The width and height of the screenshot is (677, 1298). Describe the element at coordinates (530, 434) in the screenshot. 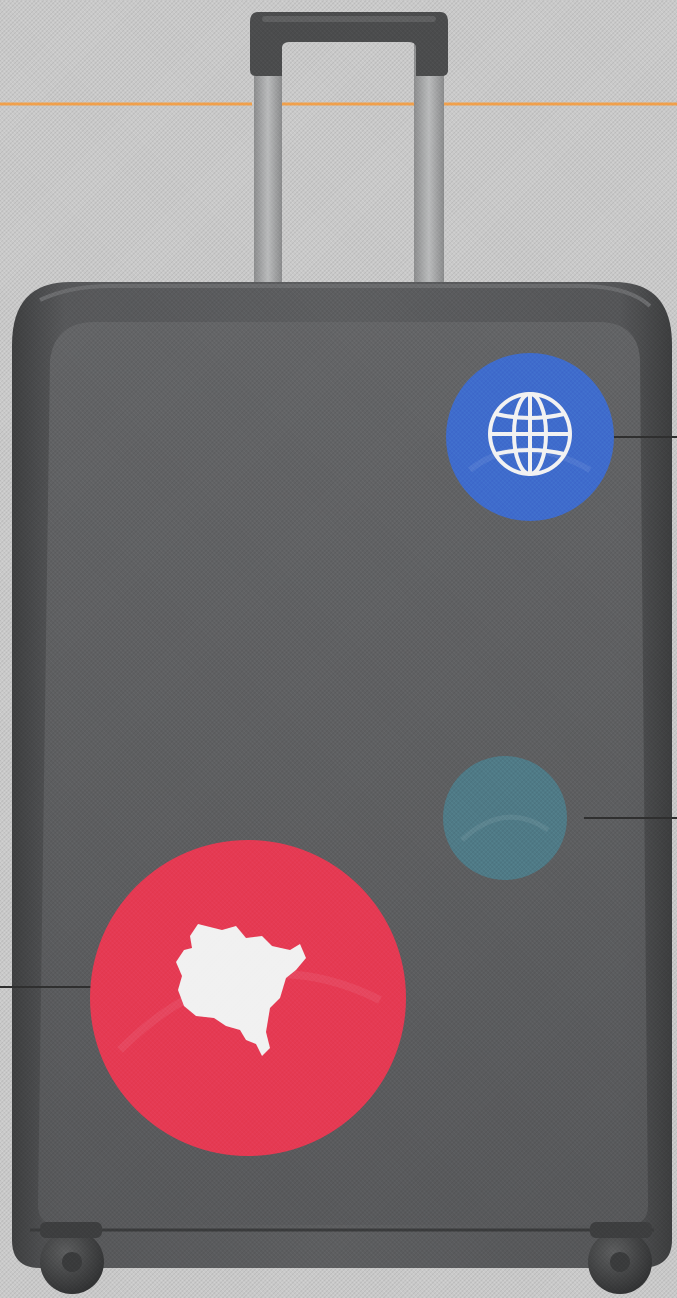

I see `globe-icon` at that location.